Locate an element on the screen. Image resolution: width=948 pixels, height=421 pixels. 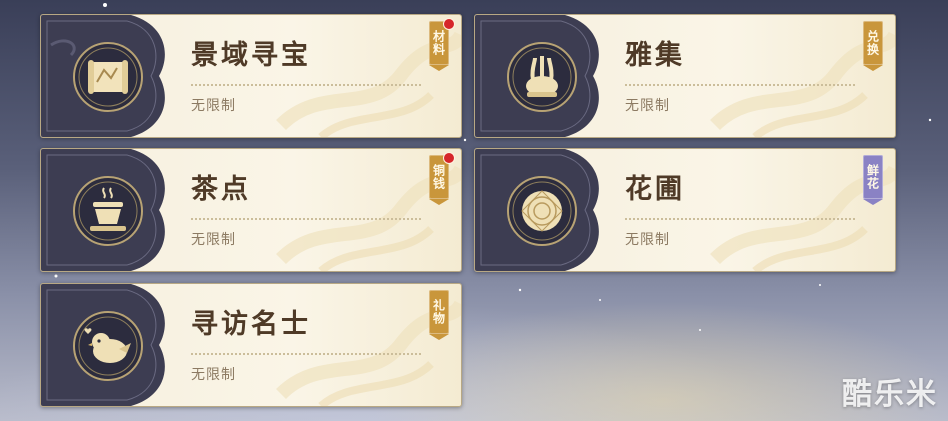
category-tag: 兑换 is located at coordinates (873, 46).